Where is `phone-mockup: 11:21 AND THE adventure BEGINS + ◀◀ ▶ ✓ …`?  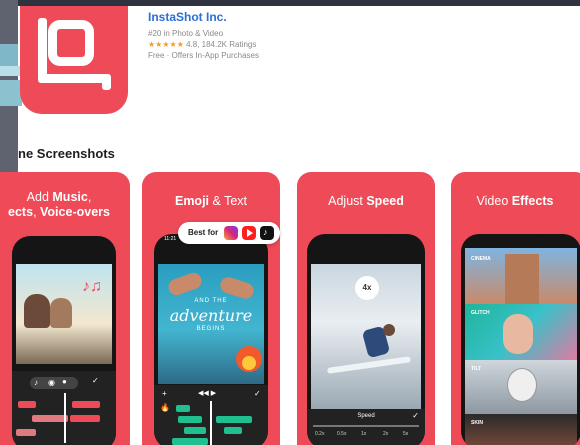 phone-mockup: 11:21 AND THE adventure BEGINS + ◀◀ ▶ ✓ … is located at coordinates (211, 339).